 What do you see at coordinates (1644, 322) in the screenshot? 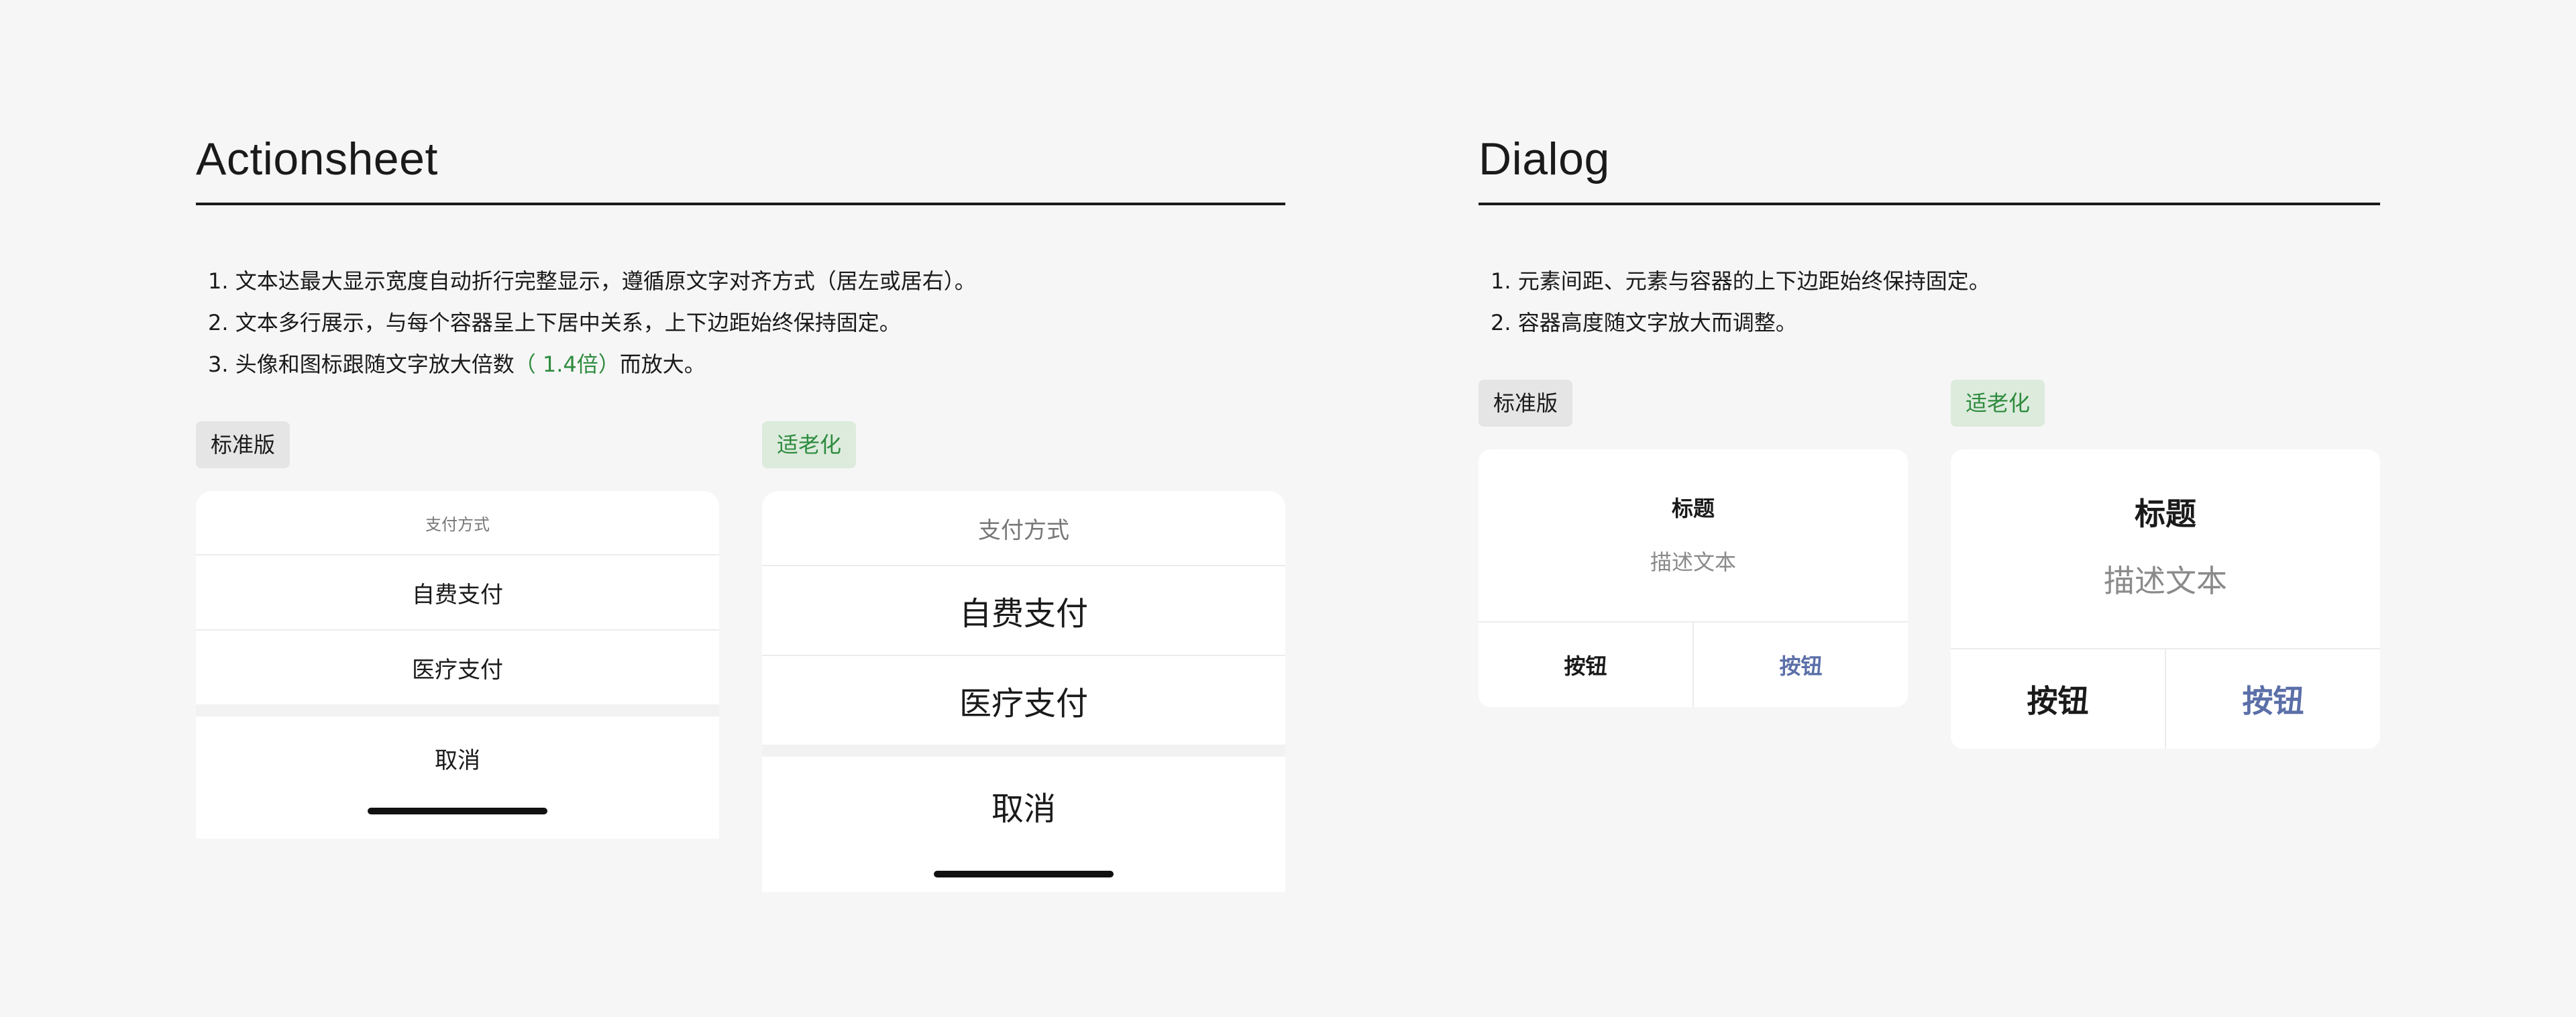
I see `rule-item: 2. 容器高度随文字放大而调整。` at bounding box center [1644, 322].